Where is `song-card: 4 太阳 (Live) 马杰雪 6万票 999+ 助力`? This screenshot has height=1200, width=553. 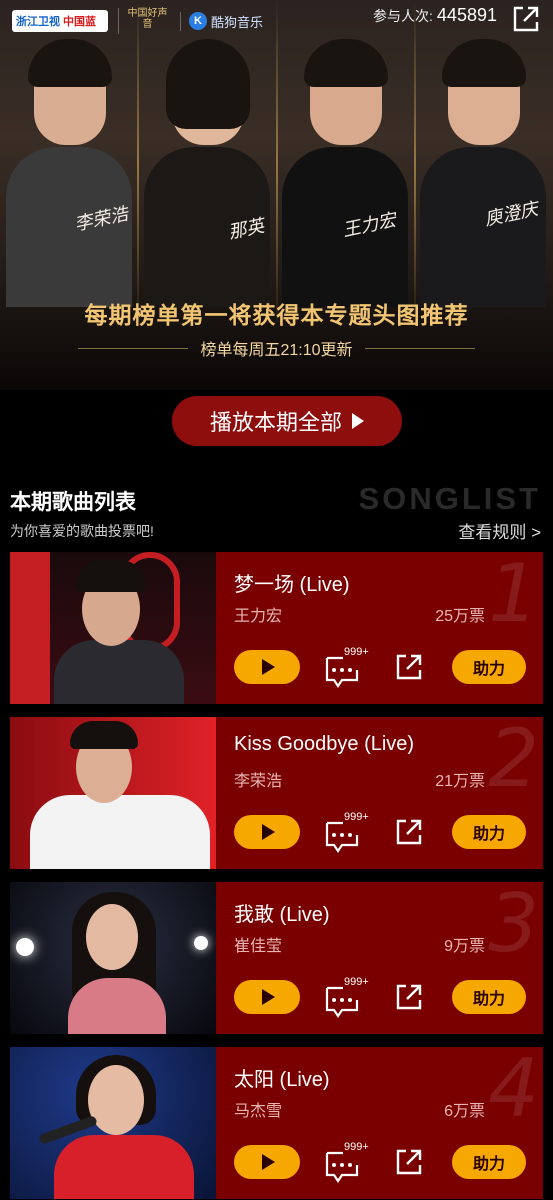 song-card: 4 太阳 (Live) 马杰雪 6万票 999+ 助力 is located at coordinates (276, 1123).